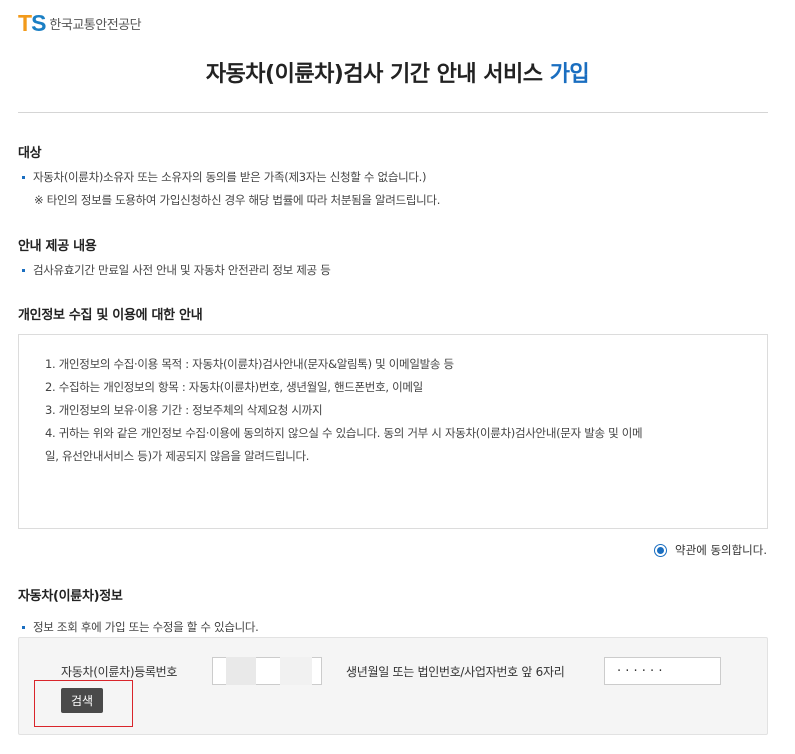 The height and width of the screenshot is (754, 795). Describe the element at coordinates (95, 25) in the screenshot. I see `logo-text: 한국교통안전공단` at that location.